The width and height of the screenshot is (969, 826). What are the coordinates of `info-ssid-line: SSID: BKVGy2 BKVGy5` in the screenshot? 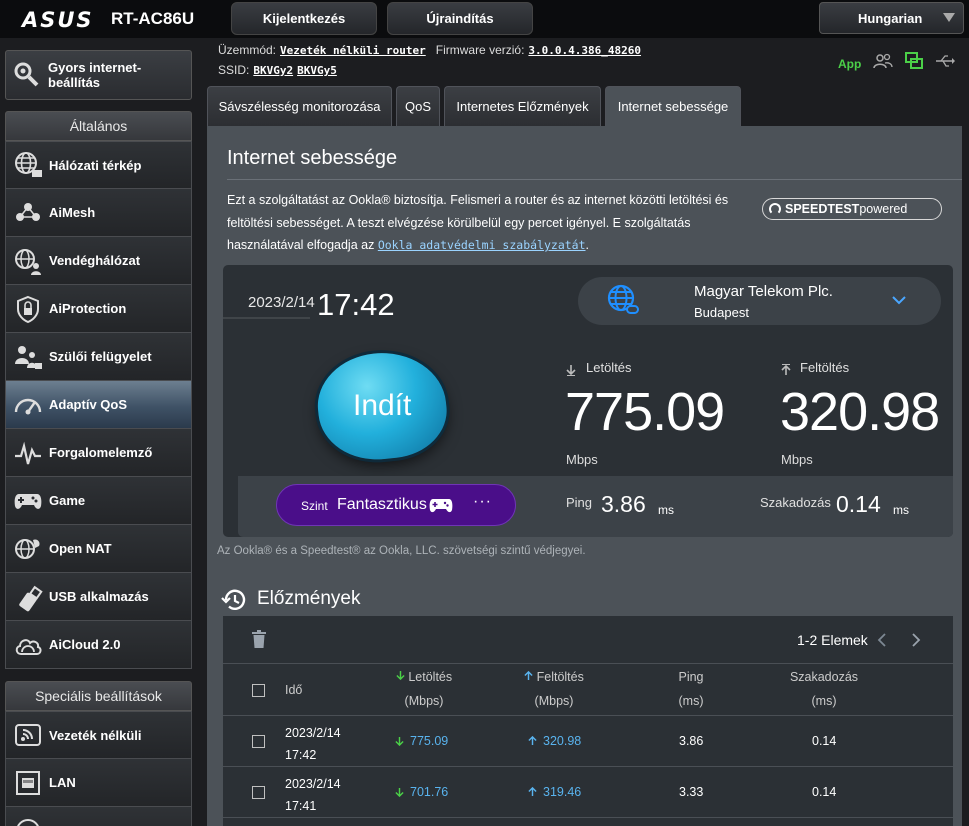 It's located at (277, 70).